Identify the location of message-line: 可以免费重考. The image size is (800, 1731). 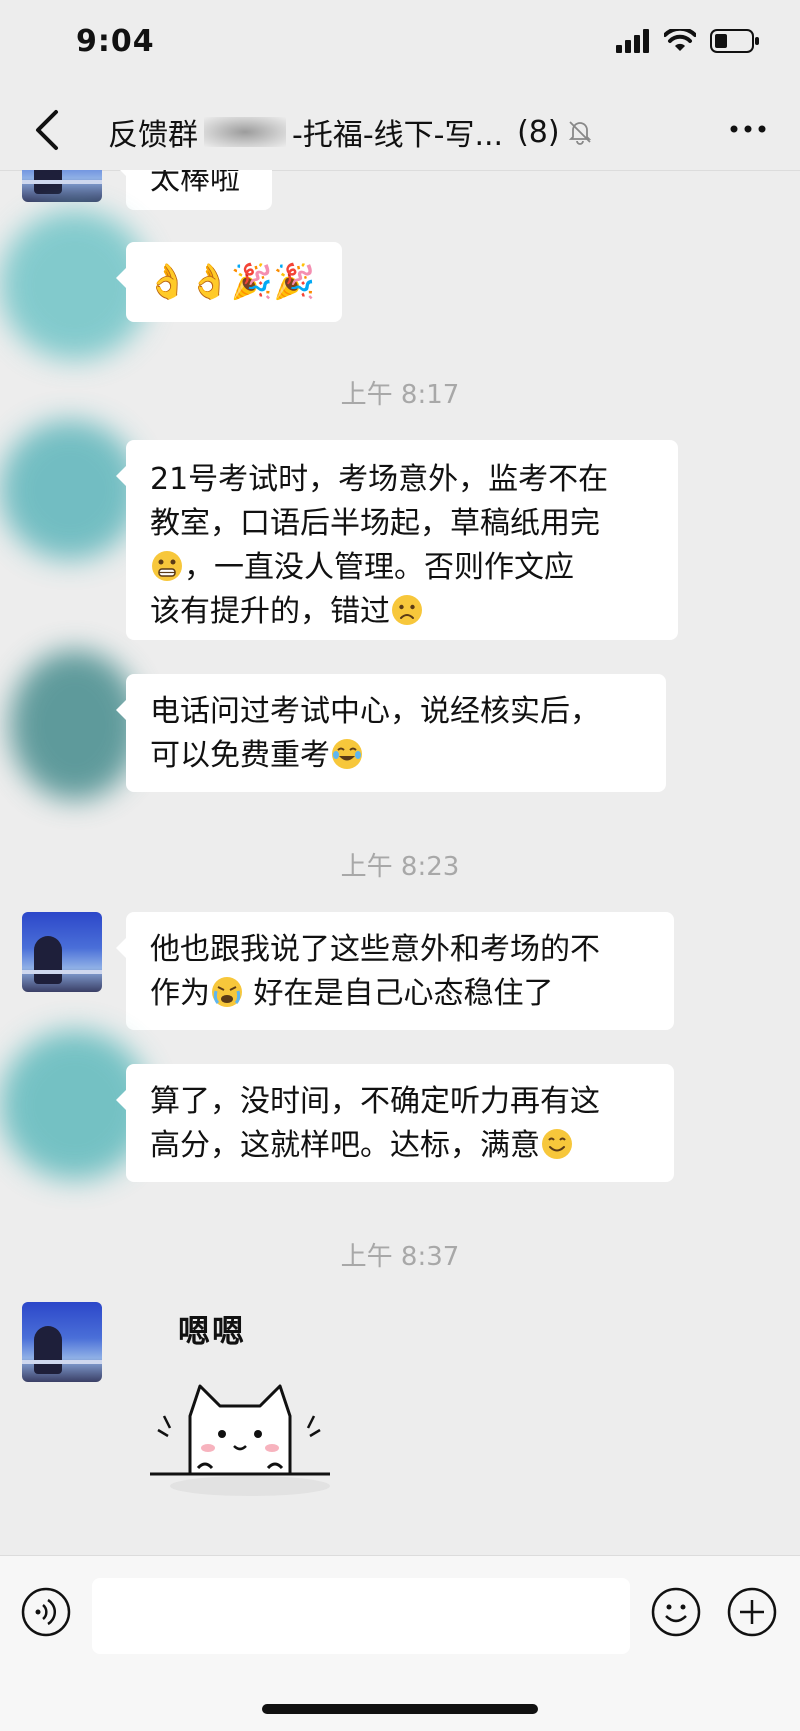
(240, 755).